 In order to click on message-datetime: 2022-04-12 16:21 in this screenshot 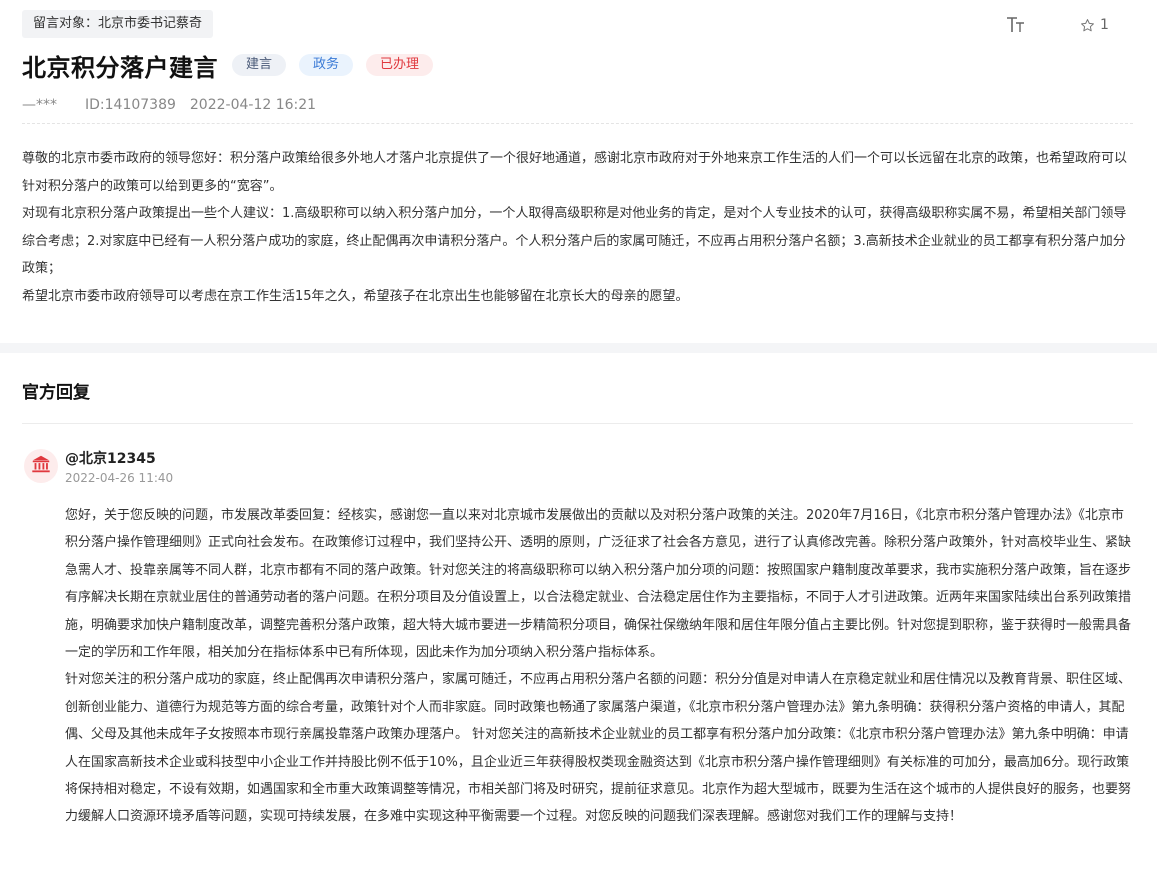, I will do `click(253, 105)`.